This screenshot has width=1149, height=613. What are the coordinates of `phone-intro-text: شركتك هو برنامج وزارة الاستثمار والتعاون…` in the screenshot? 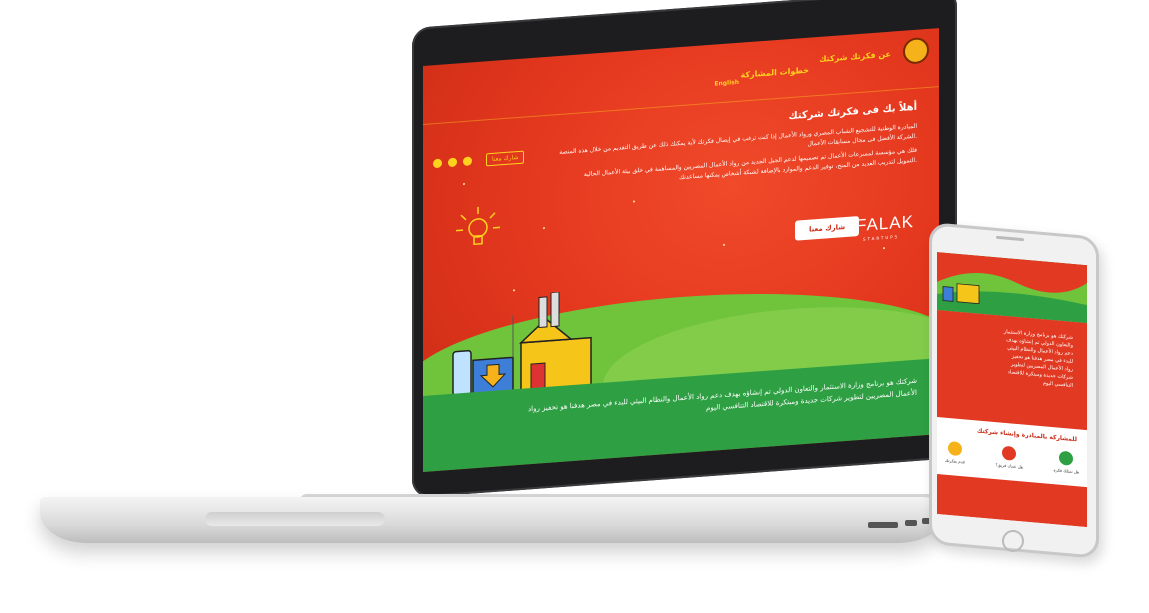 It's located at (1038, 359).